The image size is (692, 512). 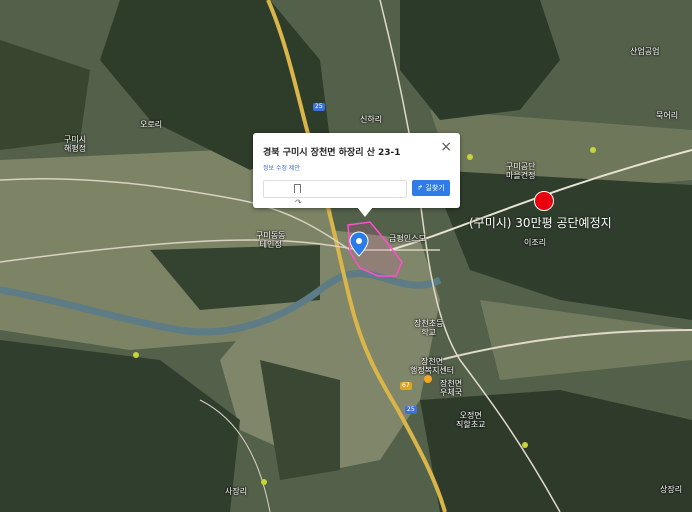 I want to click on place-label-mugeo: 묵어리, so click(x=667, y=115).